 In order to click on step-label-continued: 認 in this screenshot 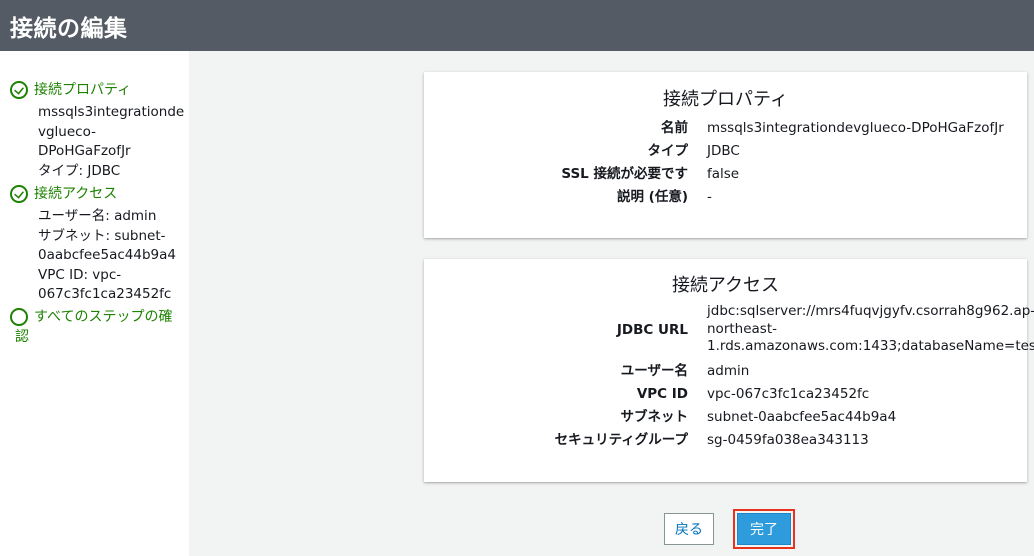, I will do `click(93, 337)`.